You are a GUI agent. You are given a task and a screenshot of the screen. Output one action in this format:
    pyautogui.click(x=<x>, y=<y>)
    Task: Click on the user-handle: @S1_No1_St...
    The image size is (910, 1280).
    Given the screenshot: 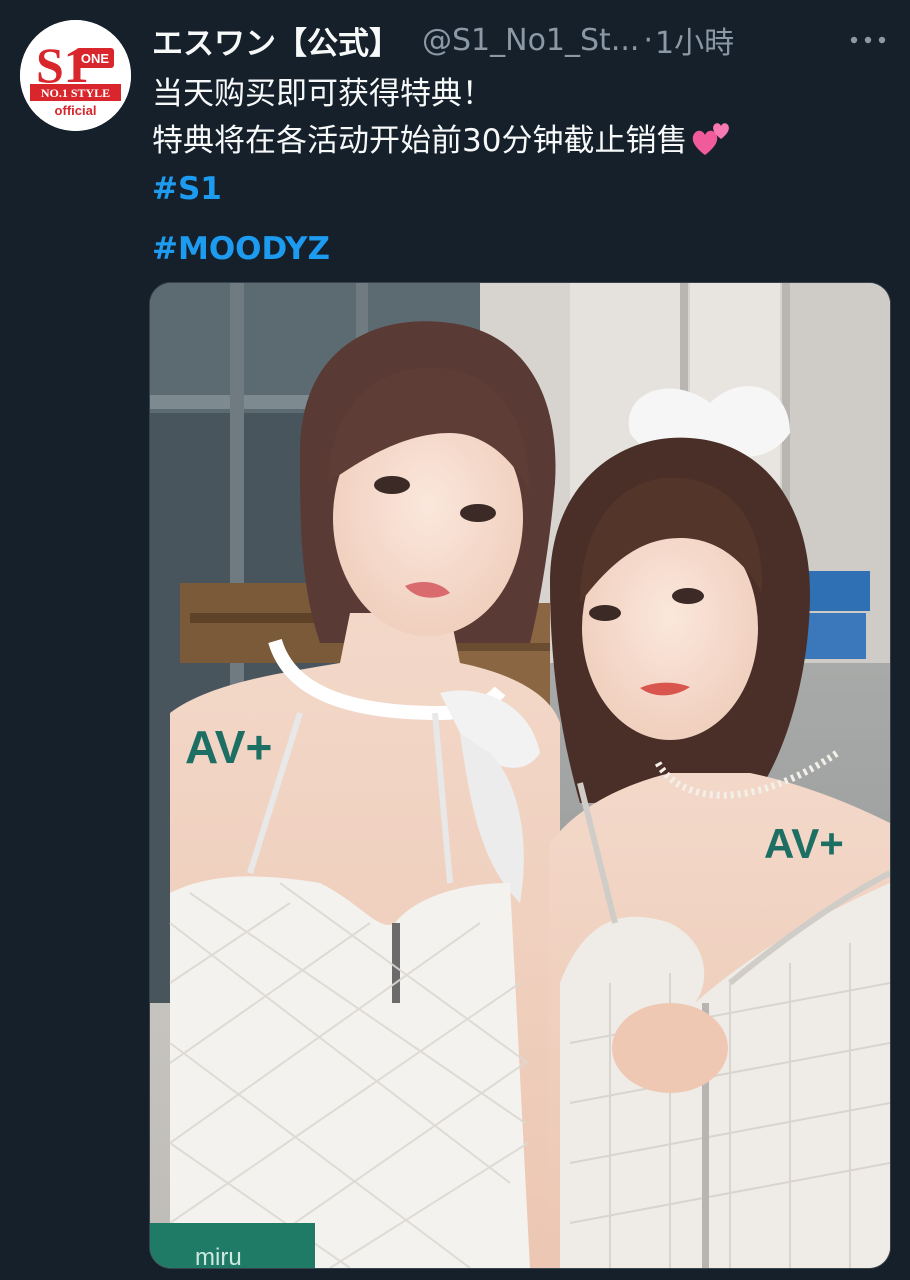 What is the action you would take?
    pyautogui.click(x=530, y=40)
    